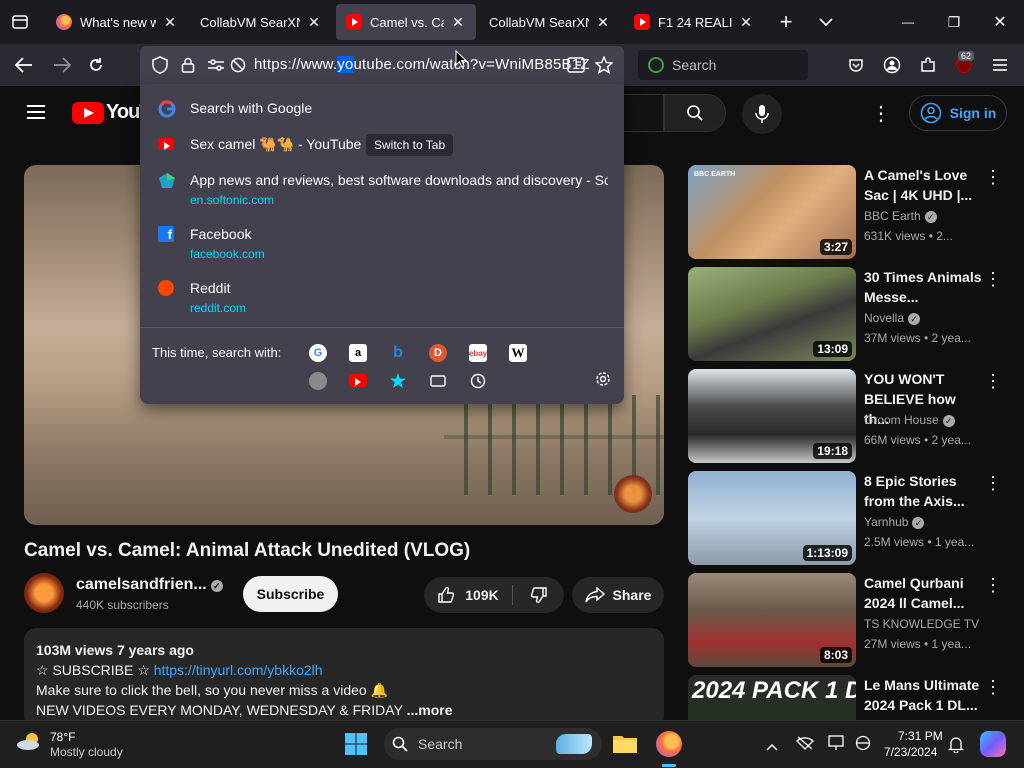 The image size is (1024, 768). Describe the element at coordinates (117, 22) in the screenshot. I see `tab-whats-new: What's new with ✕` at that location.